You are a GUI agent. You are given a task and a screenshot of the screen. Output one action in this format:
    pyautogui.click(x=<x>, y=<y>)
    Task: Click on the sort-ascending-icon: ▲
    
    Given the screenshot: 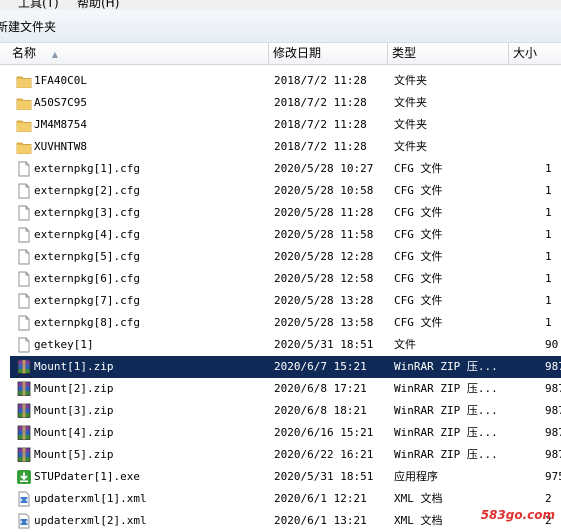 What is the action you would take?
    pyautogui.click(x=54, y=54)
    